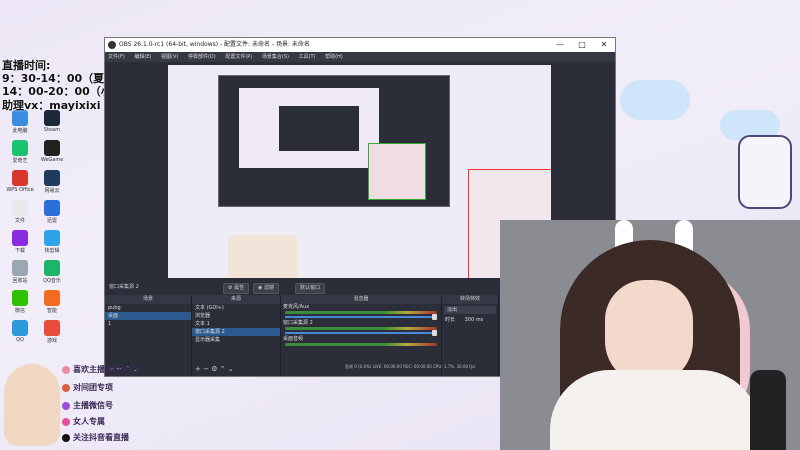 The height and width of the screenshot is (450, 800). Describe the element at coordinates (52, 281) in the screenshot. I see `desktop-icon-label: QQ音乐` at that location.